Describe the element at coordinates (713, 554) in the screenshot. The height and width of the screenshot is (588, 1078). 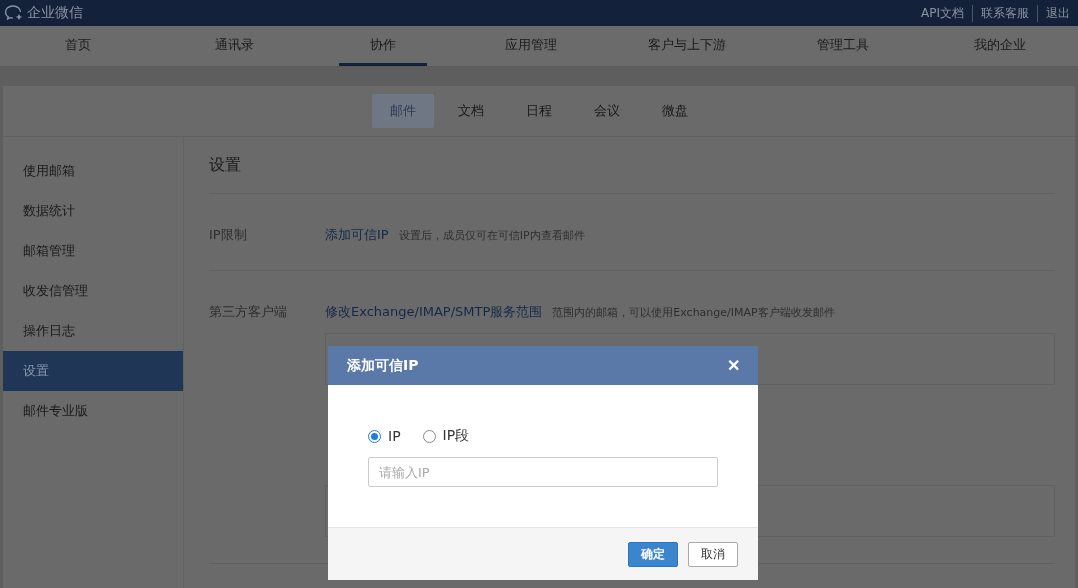
I see `cancel-button: 取消` at that location.